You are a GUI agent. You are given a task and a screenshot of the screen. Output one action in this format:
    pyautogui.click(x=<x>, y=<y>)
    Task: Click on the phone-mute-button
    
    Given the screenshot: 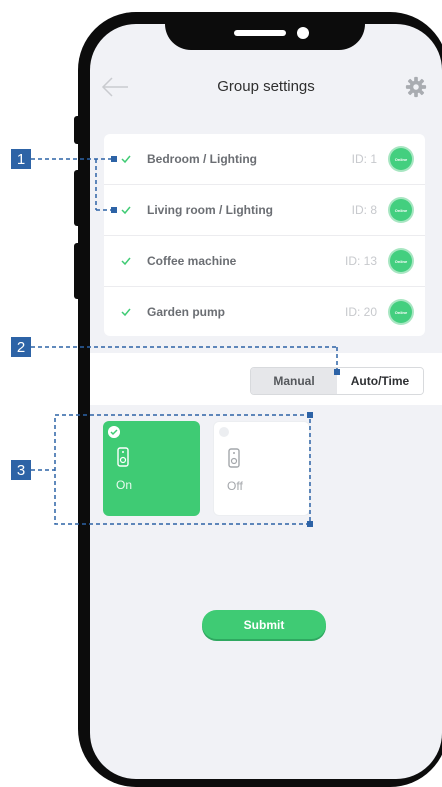 What is the action you would take?
    pyautogui.click(x=78, y=130)
    